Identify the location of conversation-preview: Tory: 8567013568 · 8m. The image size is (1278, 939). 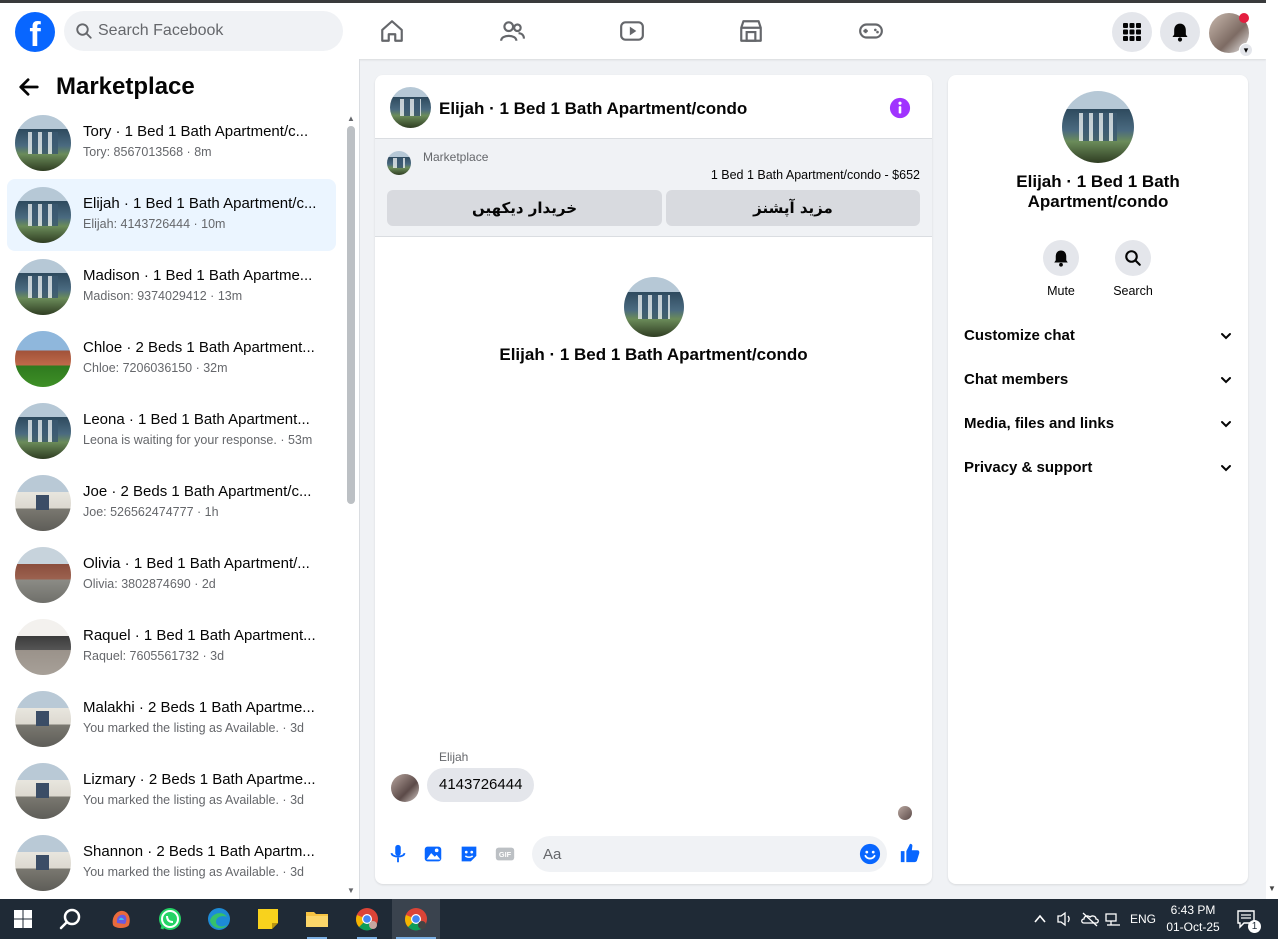
(147, 152).